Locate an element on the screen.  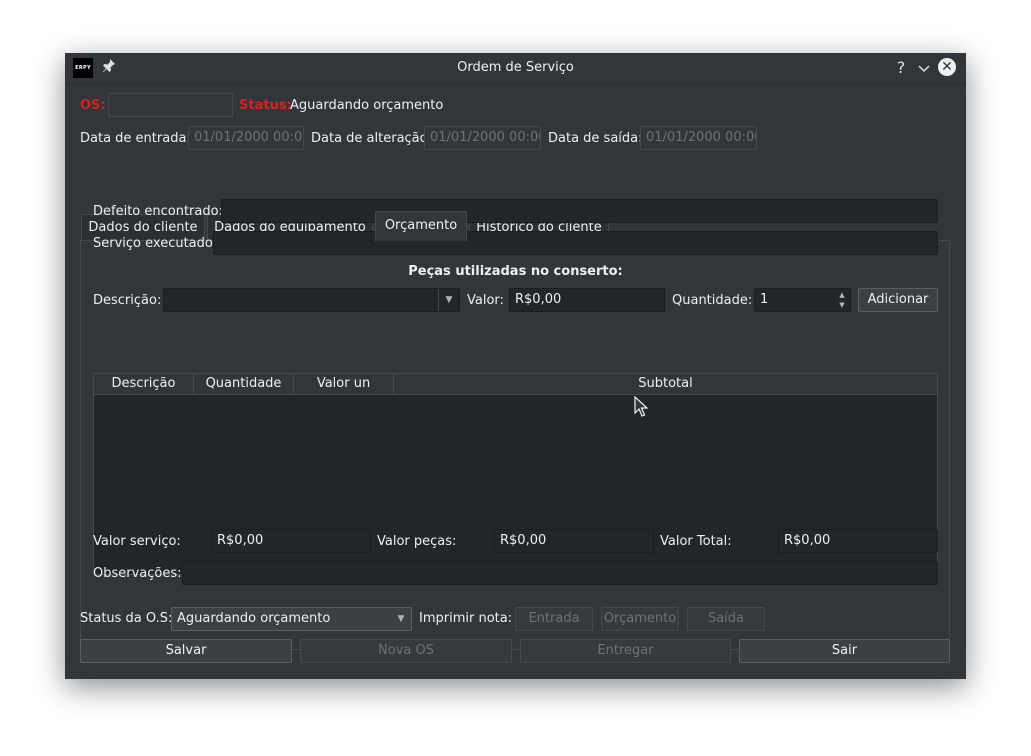
service-value-input: R$0,00 is located at coordinates (291, 541).